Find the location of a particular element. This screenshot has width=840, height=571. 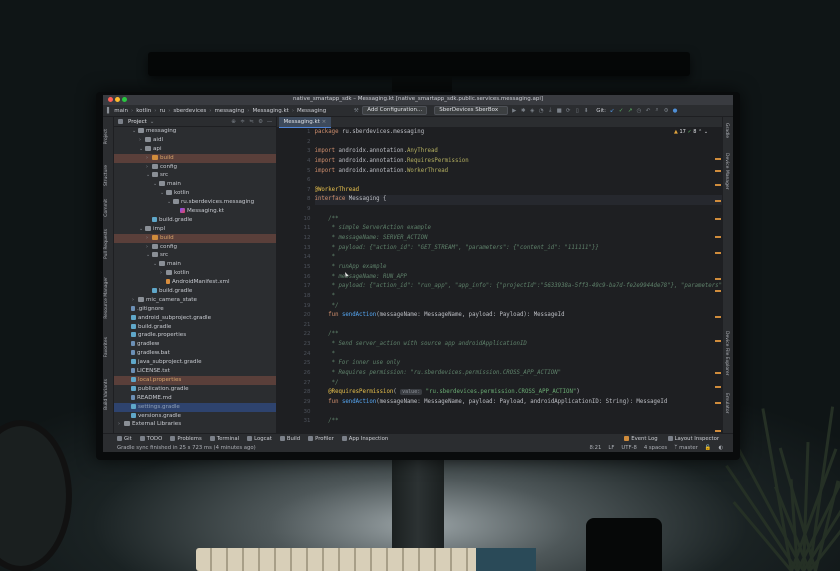

line-number: 18 is located at coordinates (294, 297).